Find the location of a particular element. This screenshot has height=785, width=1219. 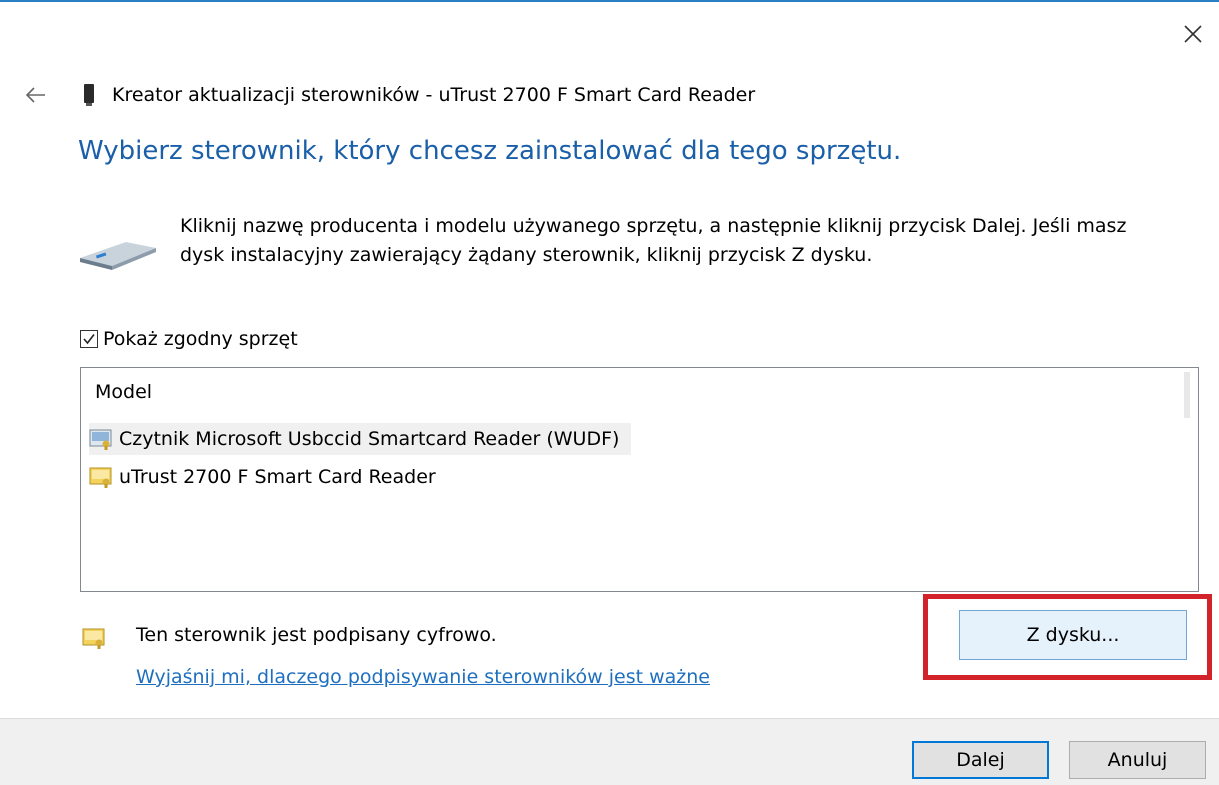

wizard-footer: Dalej Anuluj is located at coordinates (609, 751).